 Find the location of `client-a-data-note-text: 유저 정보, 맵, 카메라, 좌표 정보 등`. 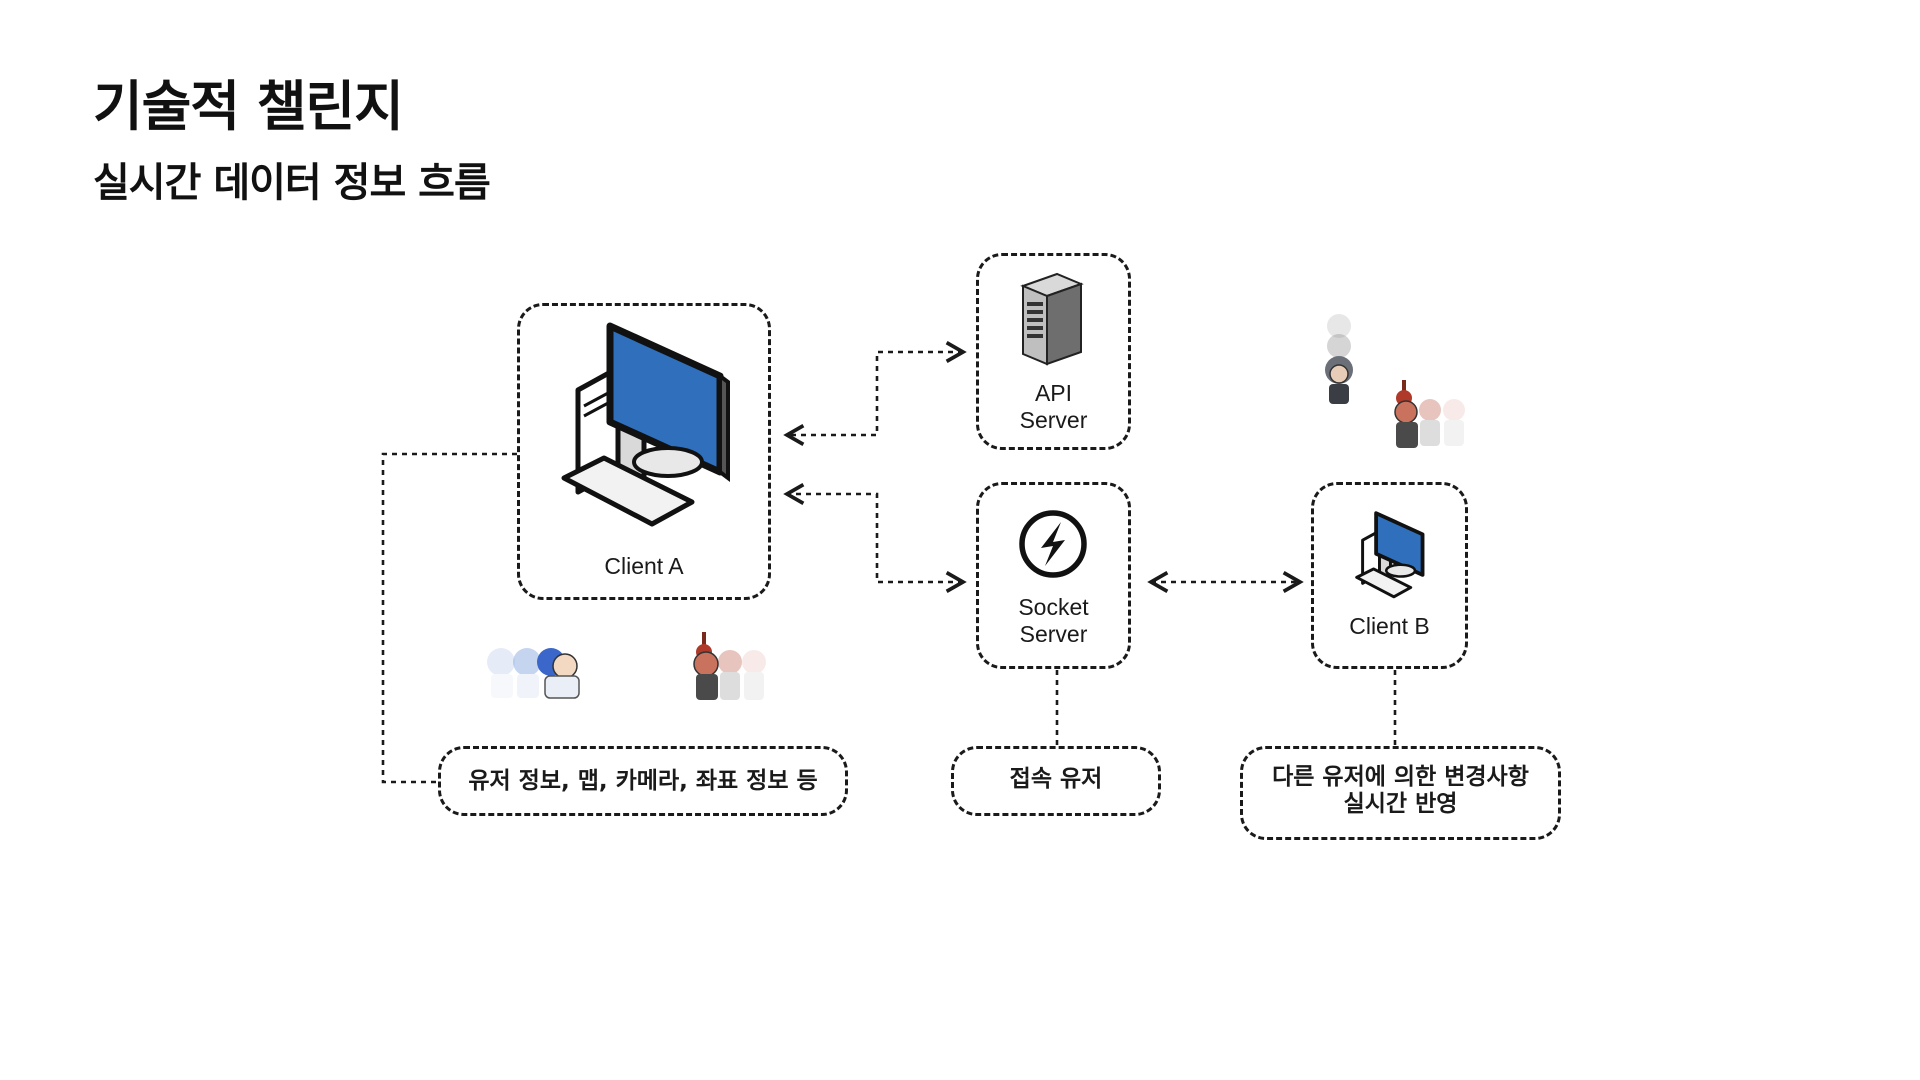

client-a-data-note-text: 유저 정보, 맵, 카메라, 좌표 정보 등 is located at coordinates (643, 781).